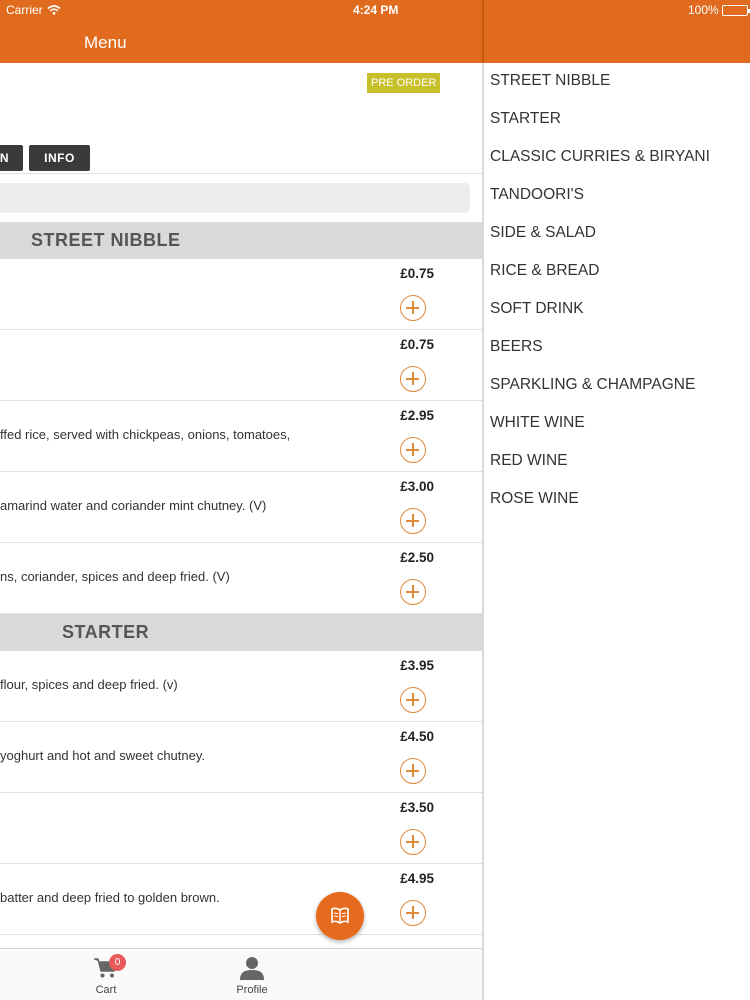 This screenshot has height=1000, width=750. I want to click on search-input, so click(235, 198).